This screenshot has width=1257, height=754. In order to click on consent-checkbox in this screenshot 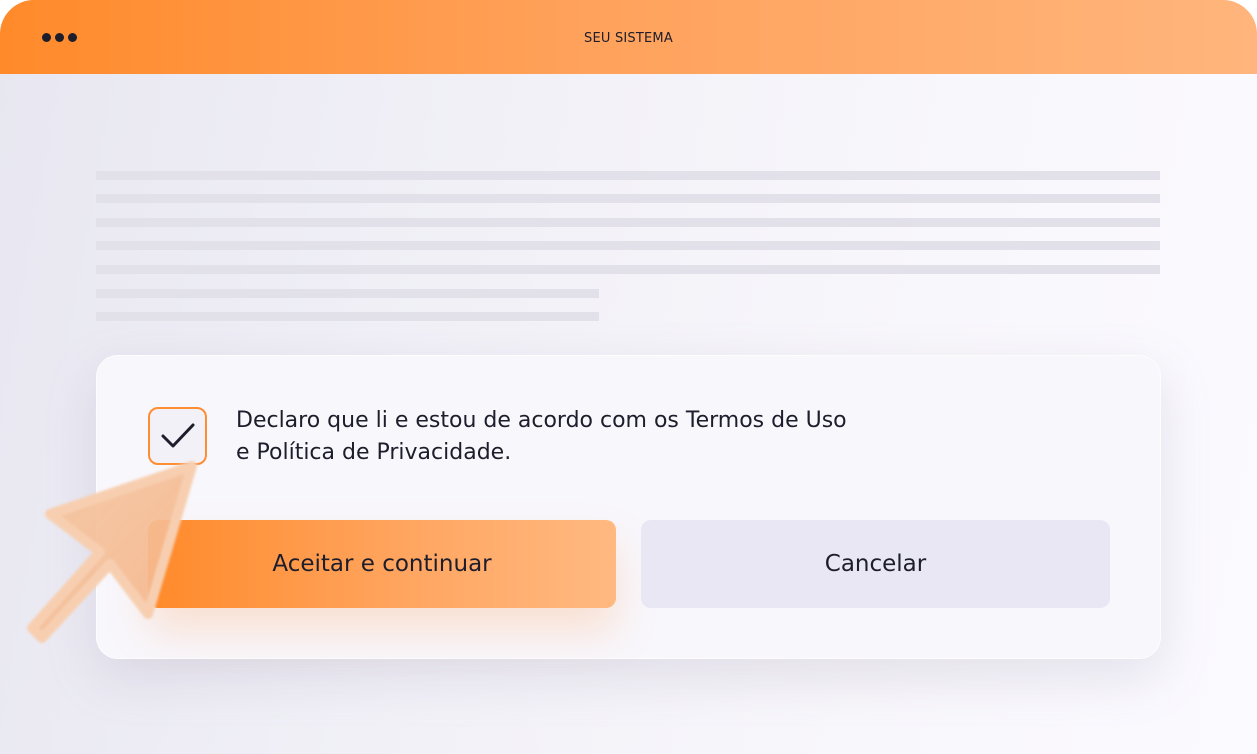, I will do `click(177, 436)`.